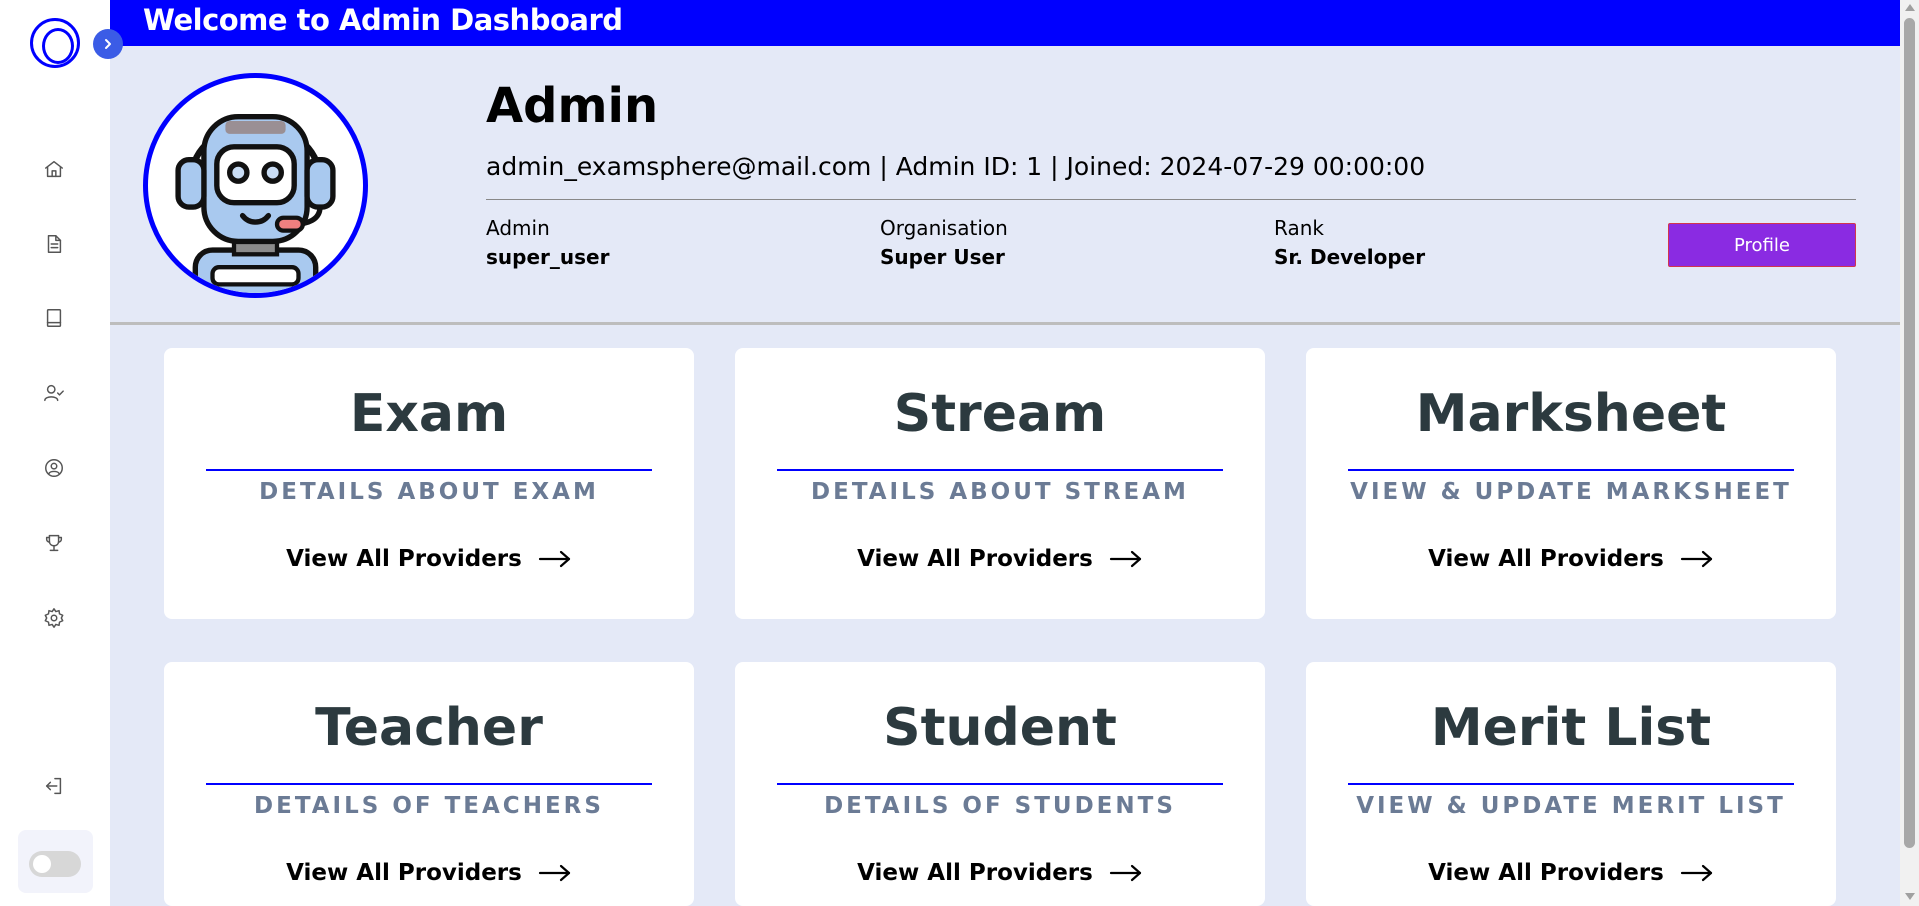 The height and width of the screenshot is (906, 1919). I want to click on page-title: Welcome to Admin Dashboard, so click(383, 20).